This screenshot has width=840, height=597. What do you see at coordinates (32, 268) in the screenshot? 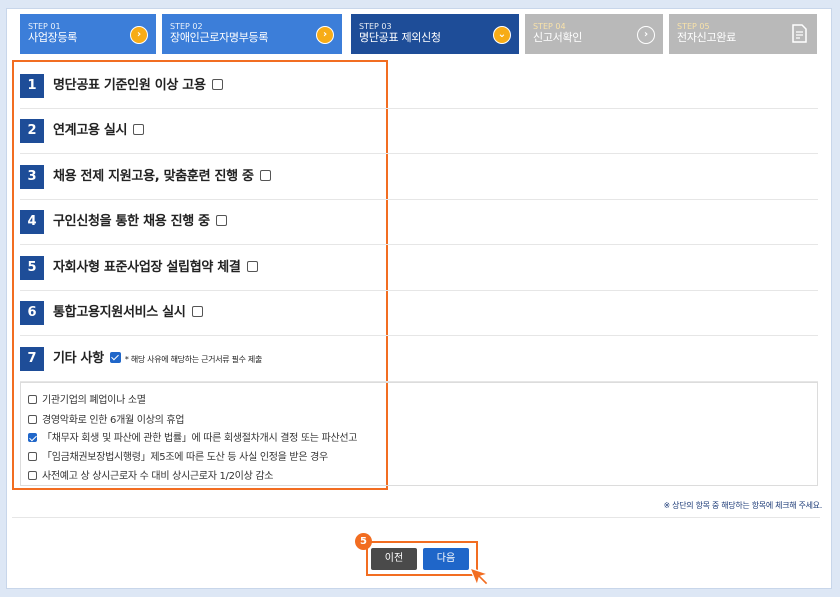
I see `item-number: 5` at bounding box center [32, 268].